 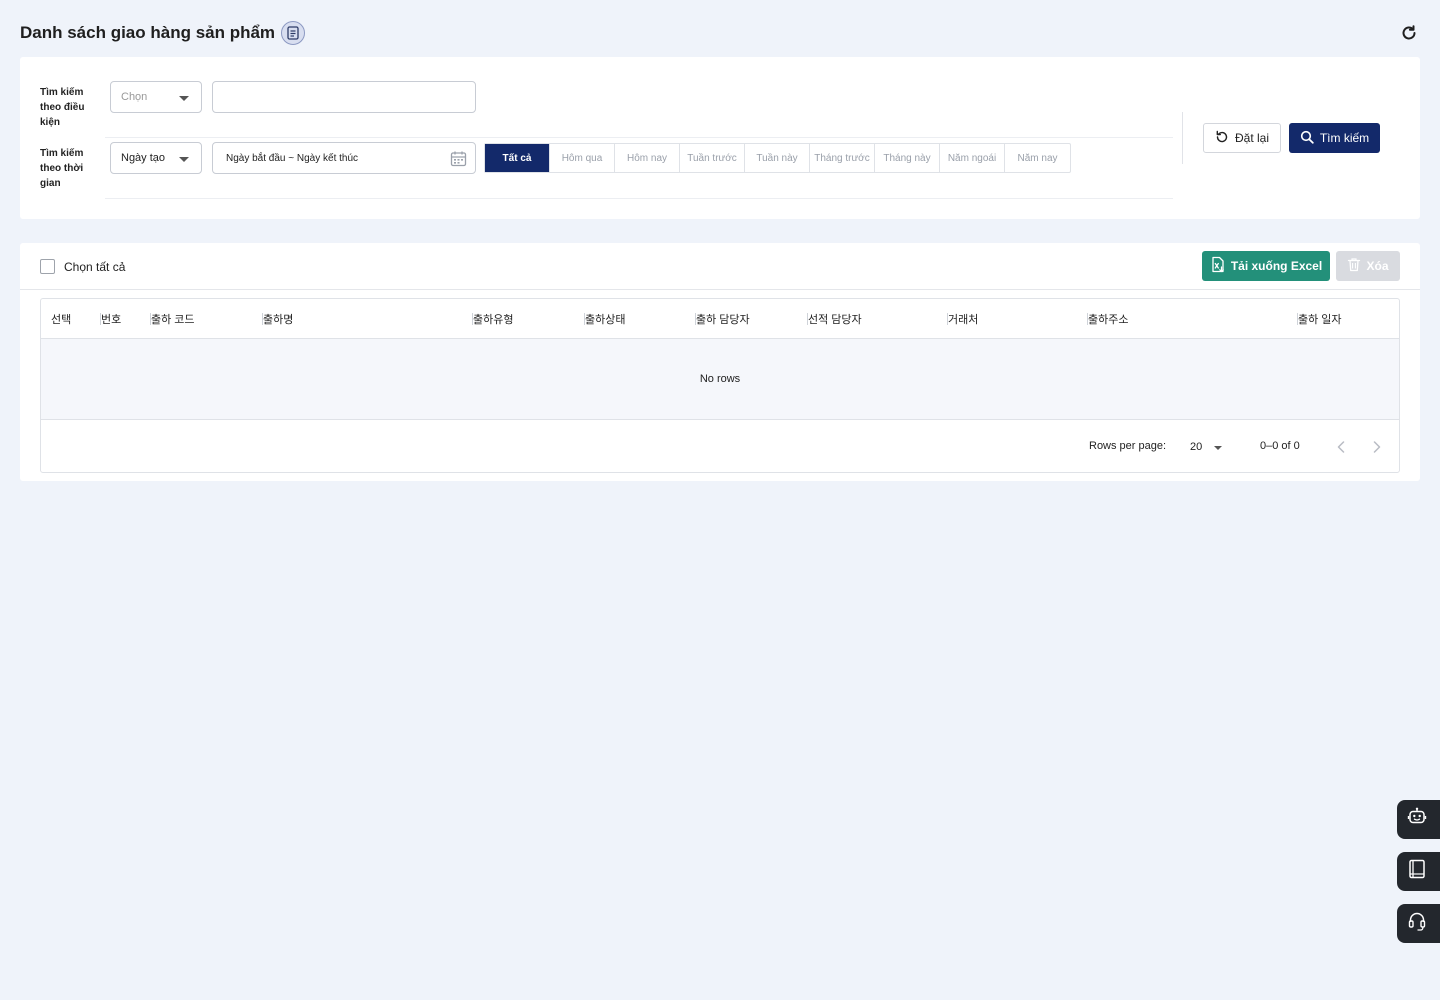 I want to click on select-all-checkbox: Chọn tất cả, so click(x=82, y=266).